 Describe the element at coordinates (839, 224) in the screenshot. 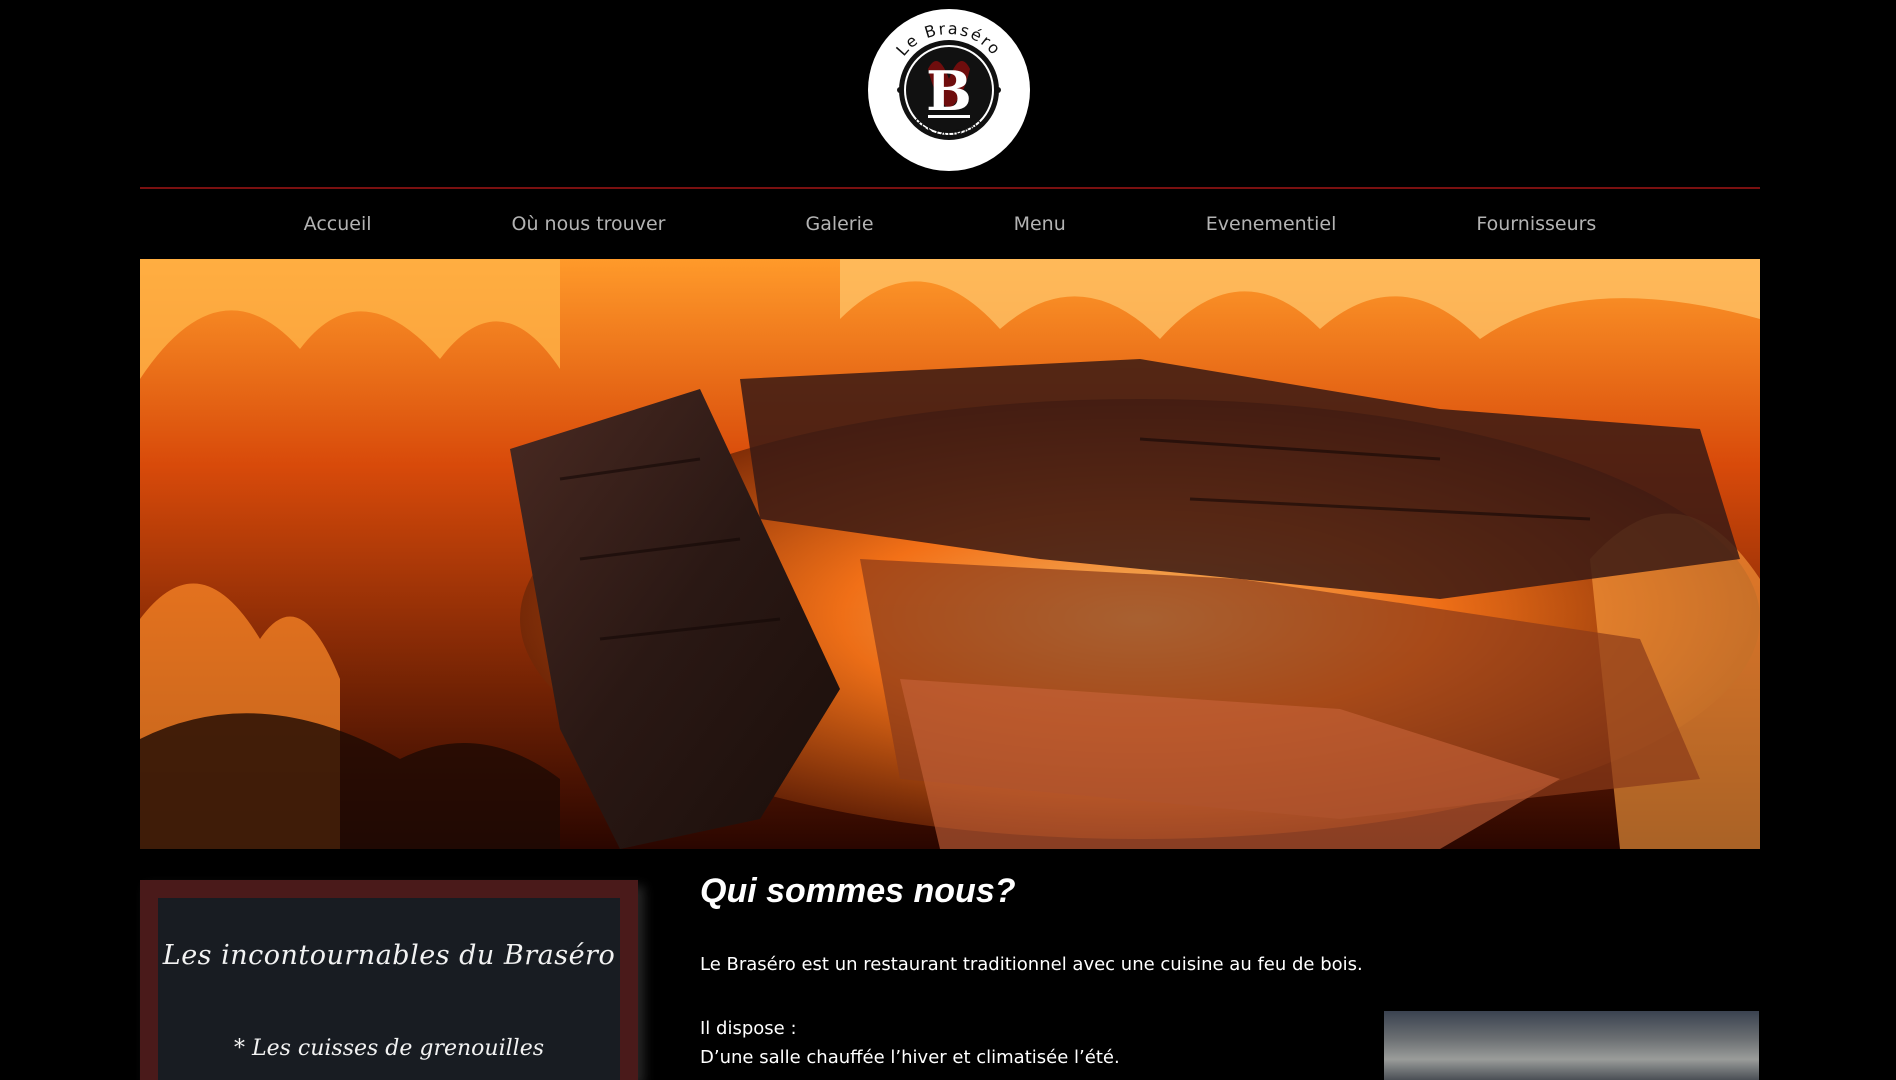

I see `nav-item-galerie: Galerie` at that location.